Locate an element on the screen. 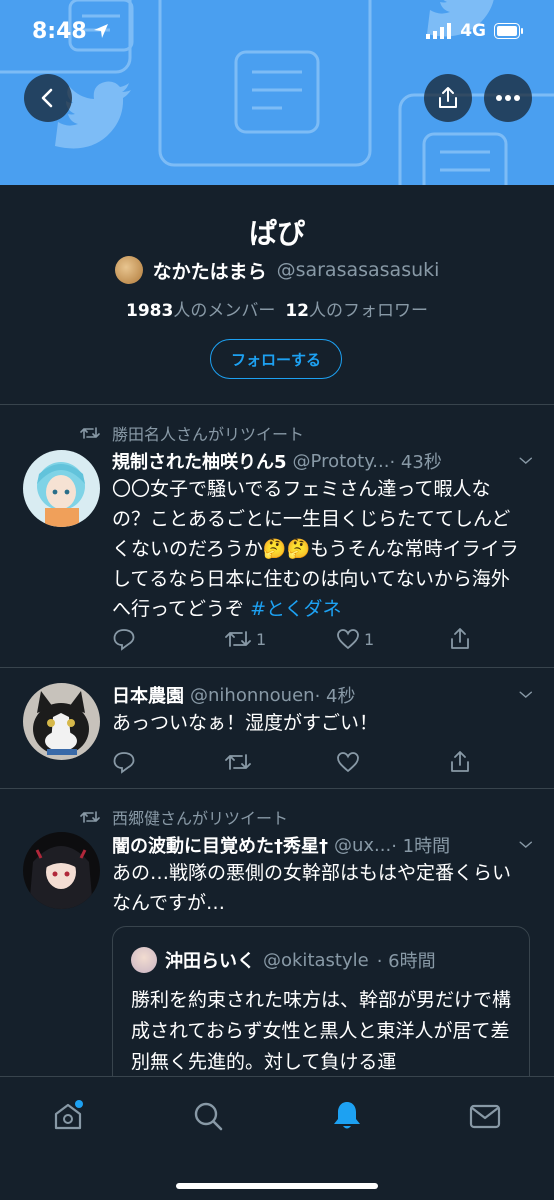 The width and height of the screenshot is (554, 1200). owner-avatar is located at coordinates (128, 270).